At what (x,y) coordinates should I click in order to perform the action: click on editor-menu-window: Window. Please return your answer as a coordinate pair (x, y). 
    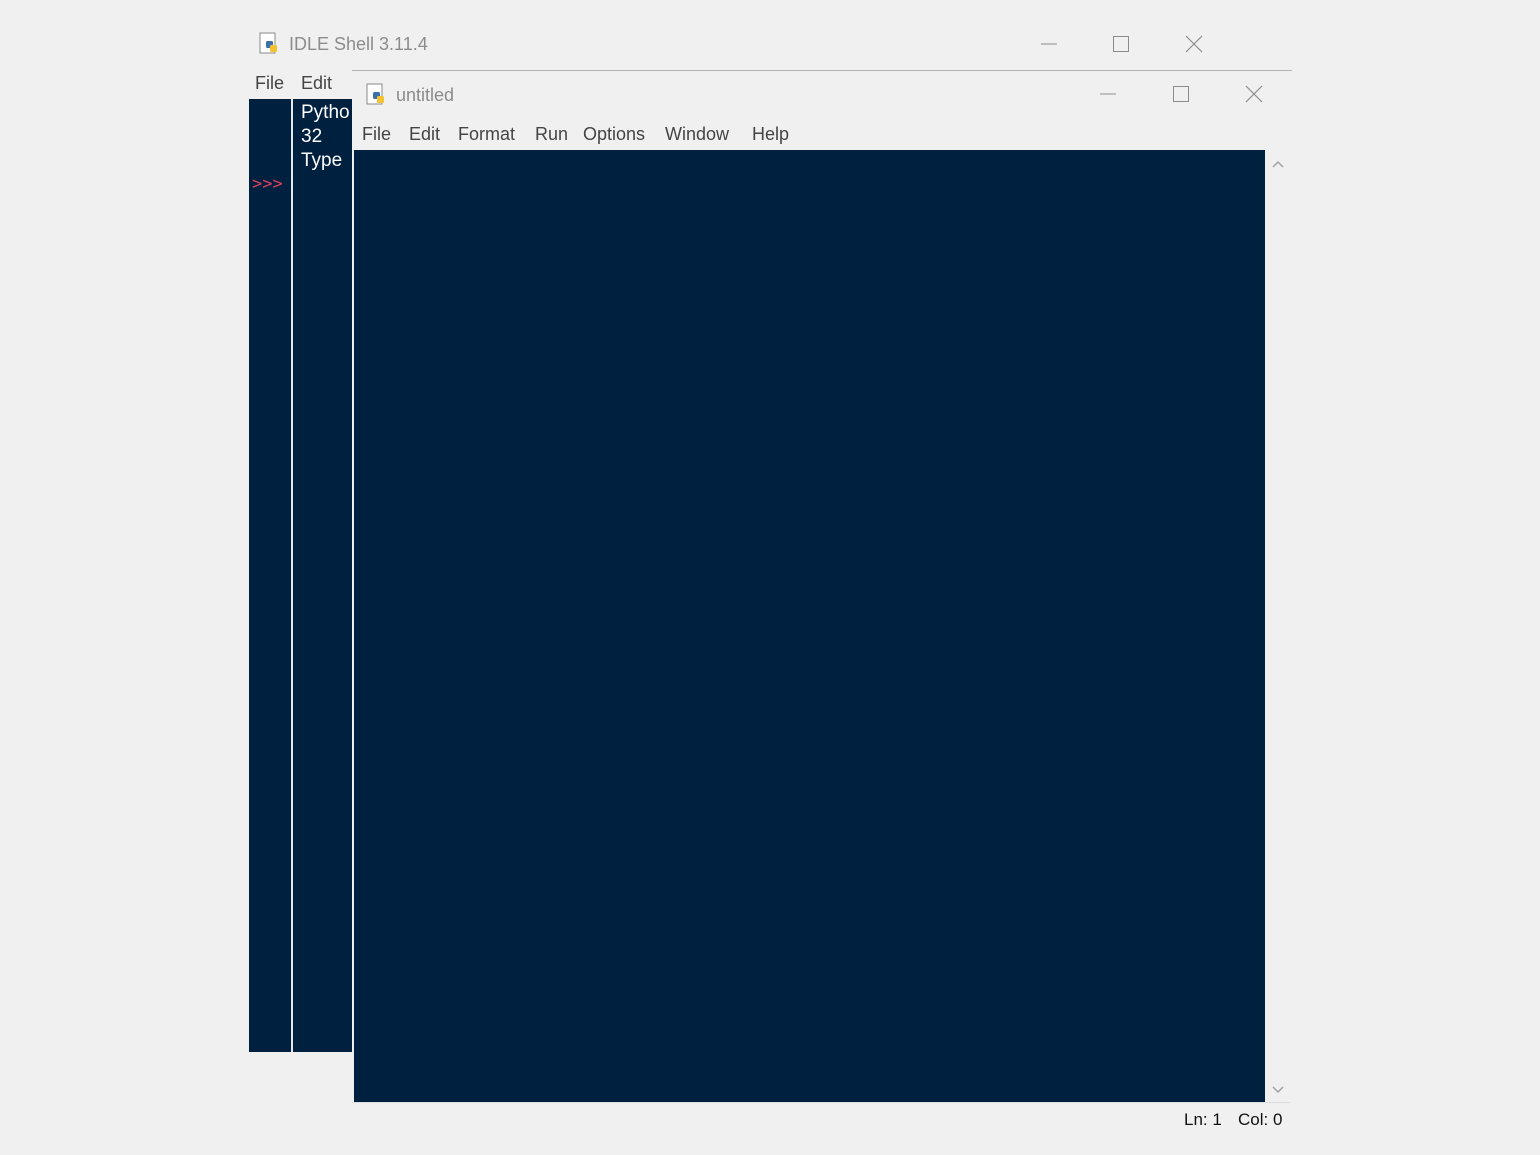
    Looking at the image, I should click on (697, 134).